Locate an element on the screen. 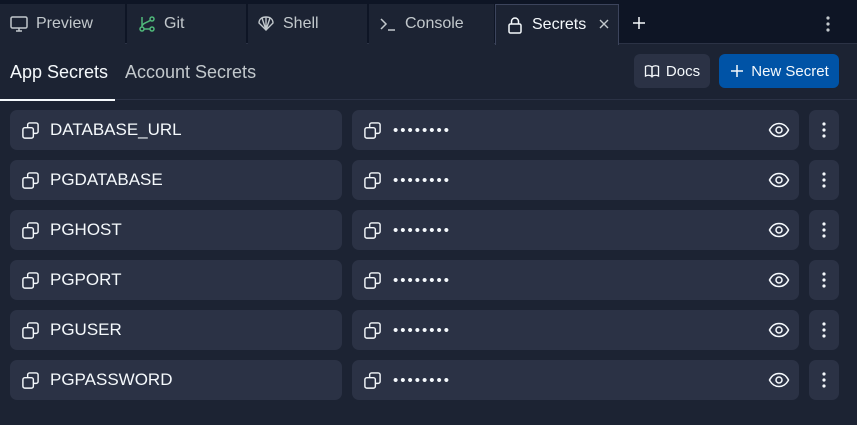 The image size is (857, 425). tab-label: Preview is located at coordinates (64, 23).